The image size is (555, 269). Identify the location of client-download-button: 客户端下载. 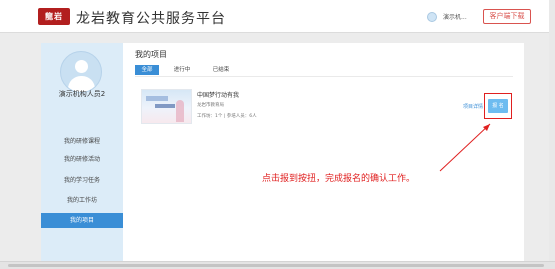
(507, 16).